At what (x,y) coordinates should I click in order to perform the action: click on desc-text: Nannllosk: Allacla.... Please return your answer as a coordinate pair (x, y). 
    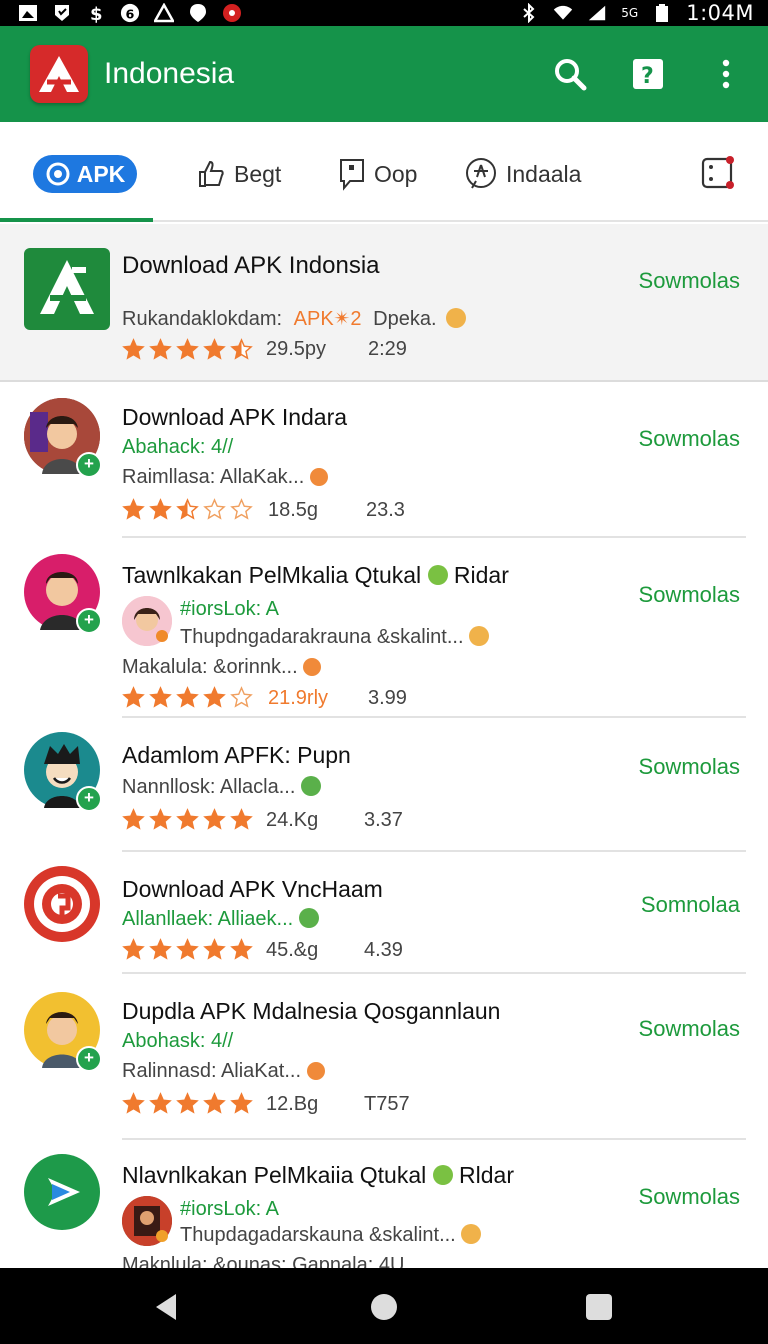
    Looking at the image, I should click on (209, 787).